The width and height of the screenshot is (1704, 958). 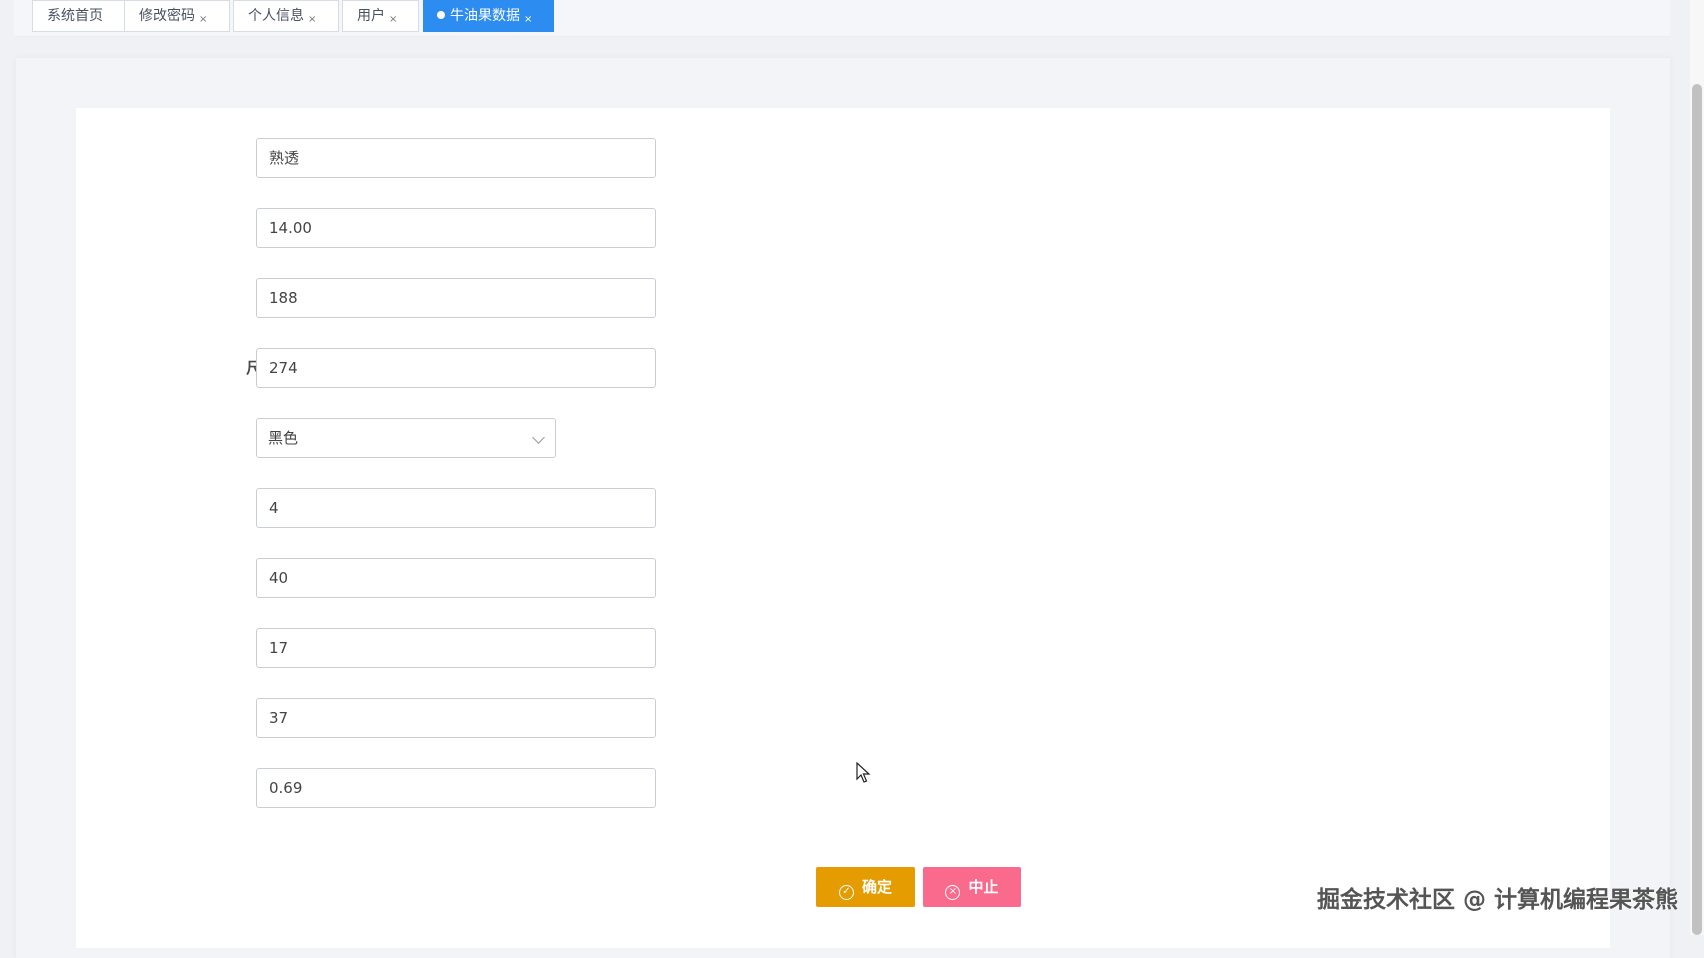 I want to click on check-circle-icon: ✓, so click(x=846, y=892).